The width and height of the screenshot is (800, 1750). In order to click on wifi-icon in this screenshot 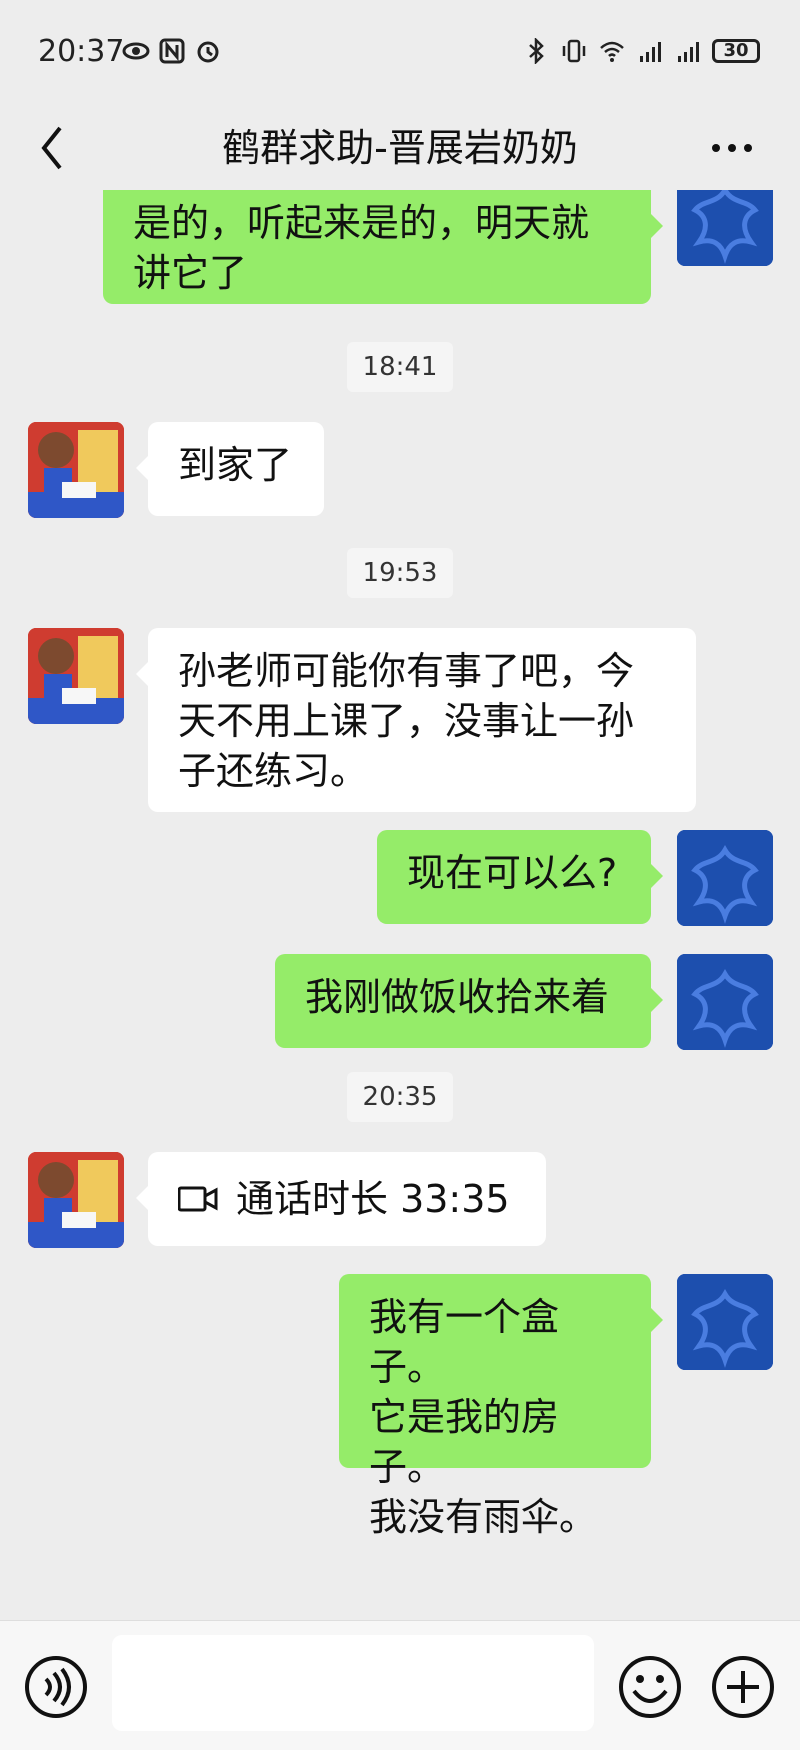, I will do `click(612, 51)`.